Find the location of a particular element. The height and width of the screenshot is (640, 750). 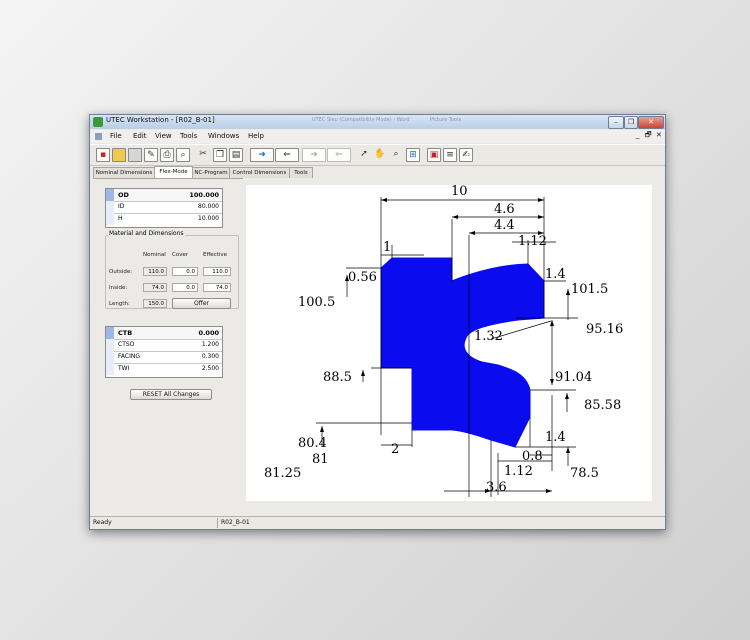

dim-101-5: 101.5 is located at coordinates (589, 289).